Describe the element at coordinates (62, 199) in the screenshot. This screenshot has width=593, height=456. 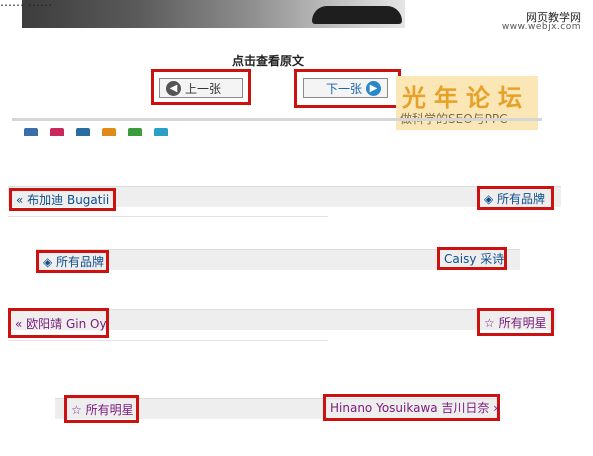
I see `prev-brand-link: « 布加迪 Bugatii` at that location.